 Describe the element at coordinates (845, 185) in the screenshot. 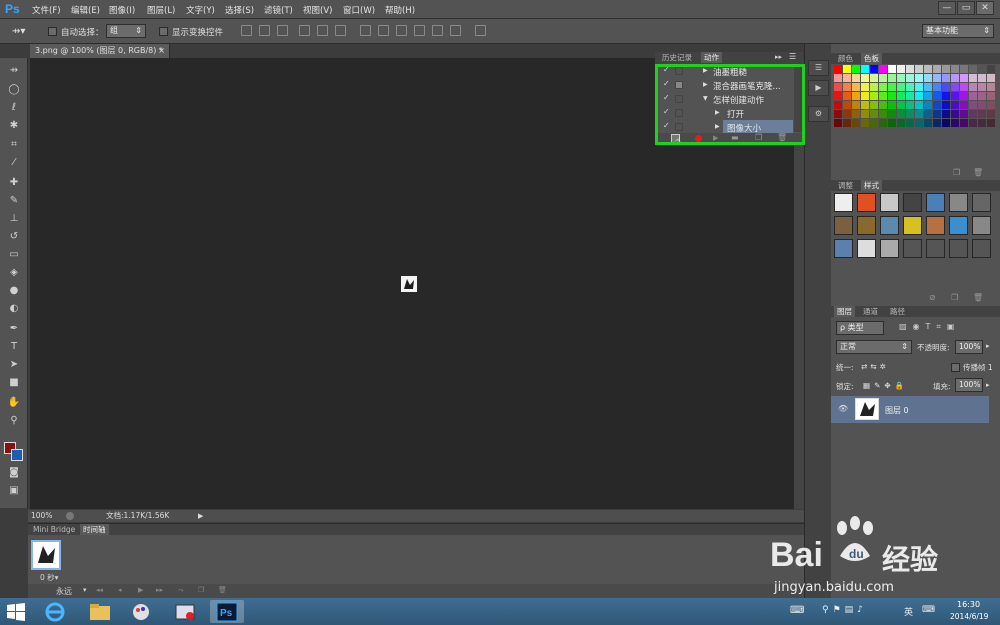

I see `tab-adjustments: 调整` at that location.